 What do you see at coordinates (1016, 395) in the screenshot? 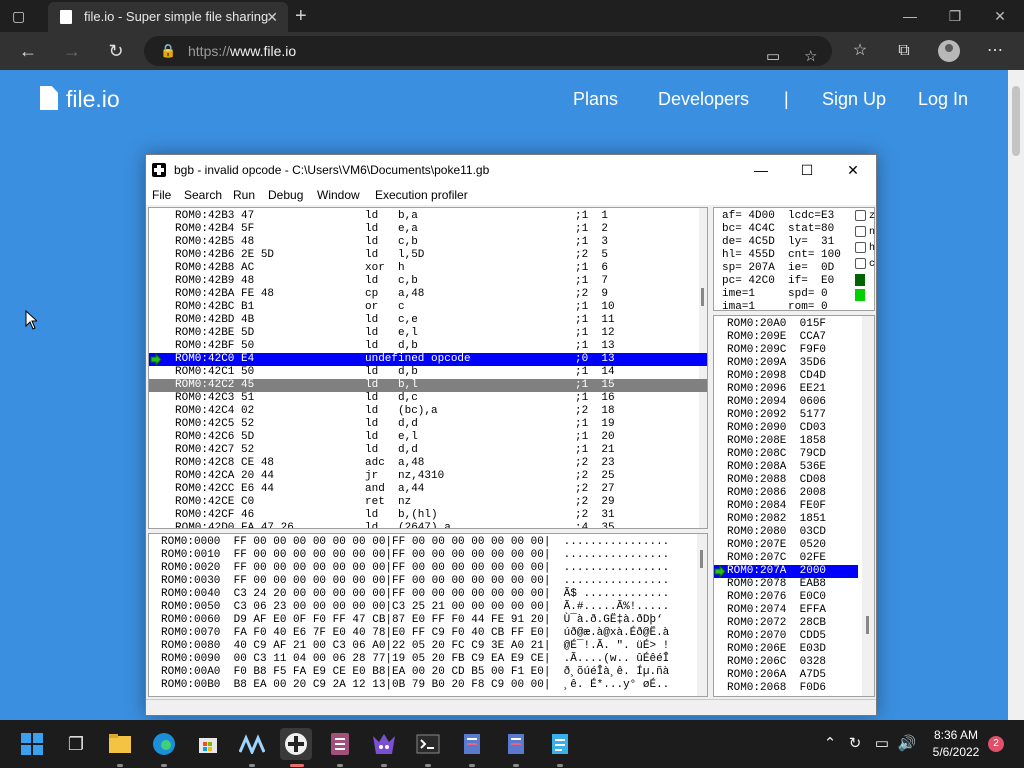
I see `page-scrollbar` at bounding box center [1016, 395].